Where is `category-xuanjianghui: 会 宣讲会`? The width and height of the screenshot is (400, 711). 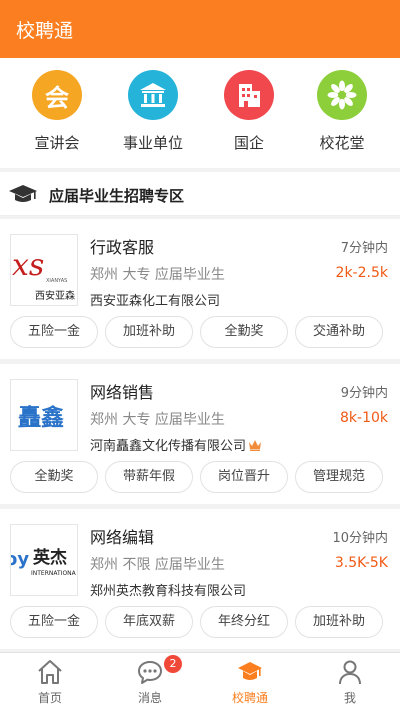 category-xuanjianghui: 会 宣讲会 is located at coordinates (57, 111).